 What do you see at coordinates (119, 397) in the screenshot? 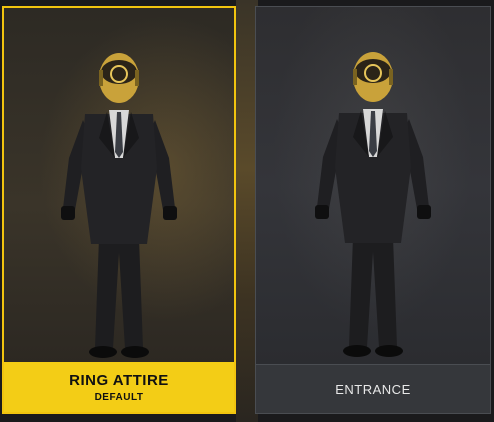
I see `card-subtitle: DEFAULT` at bounding box center [119, 397].